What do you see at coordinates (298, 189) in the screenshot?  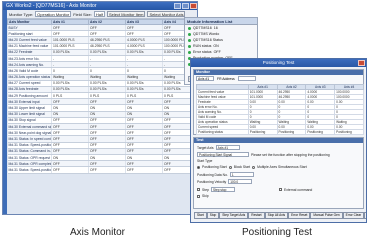 I see `external-command-label: External command` at bounding box center [298, 189].